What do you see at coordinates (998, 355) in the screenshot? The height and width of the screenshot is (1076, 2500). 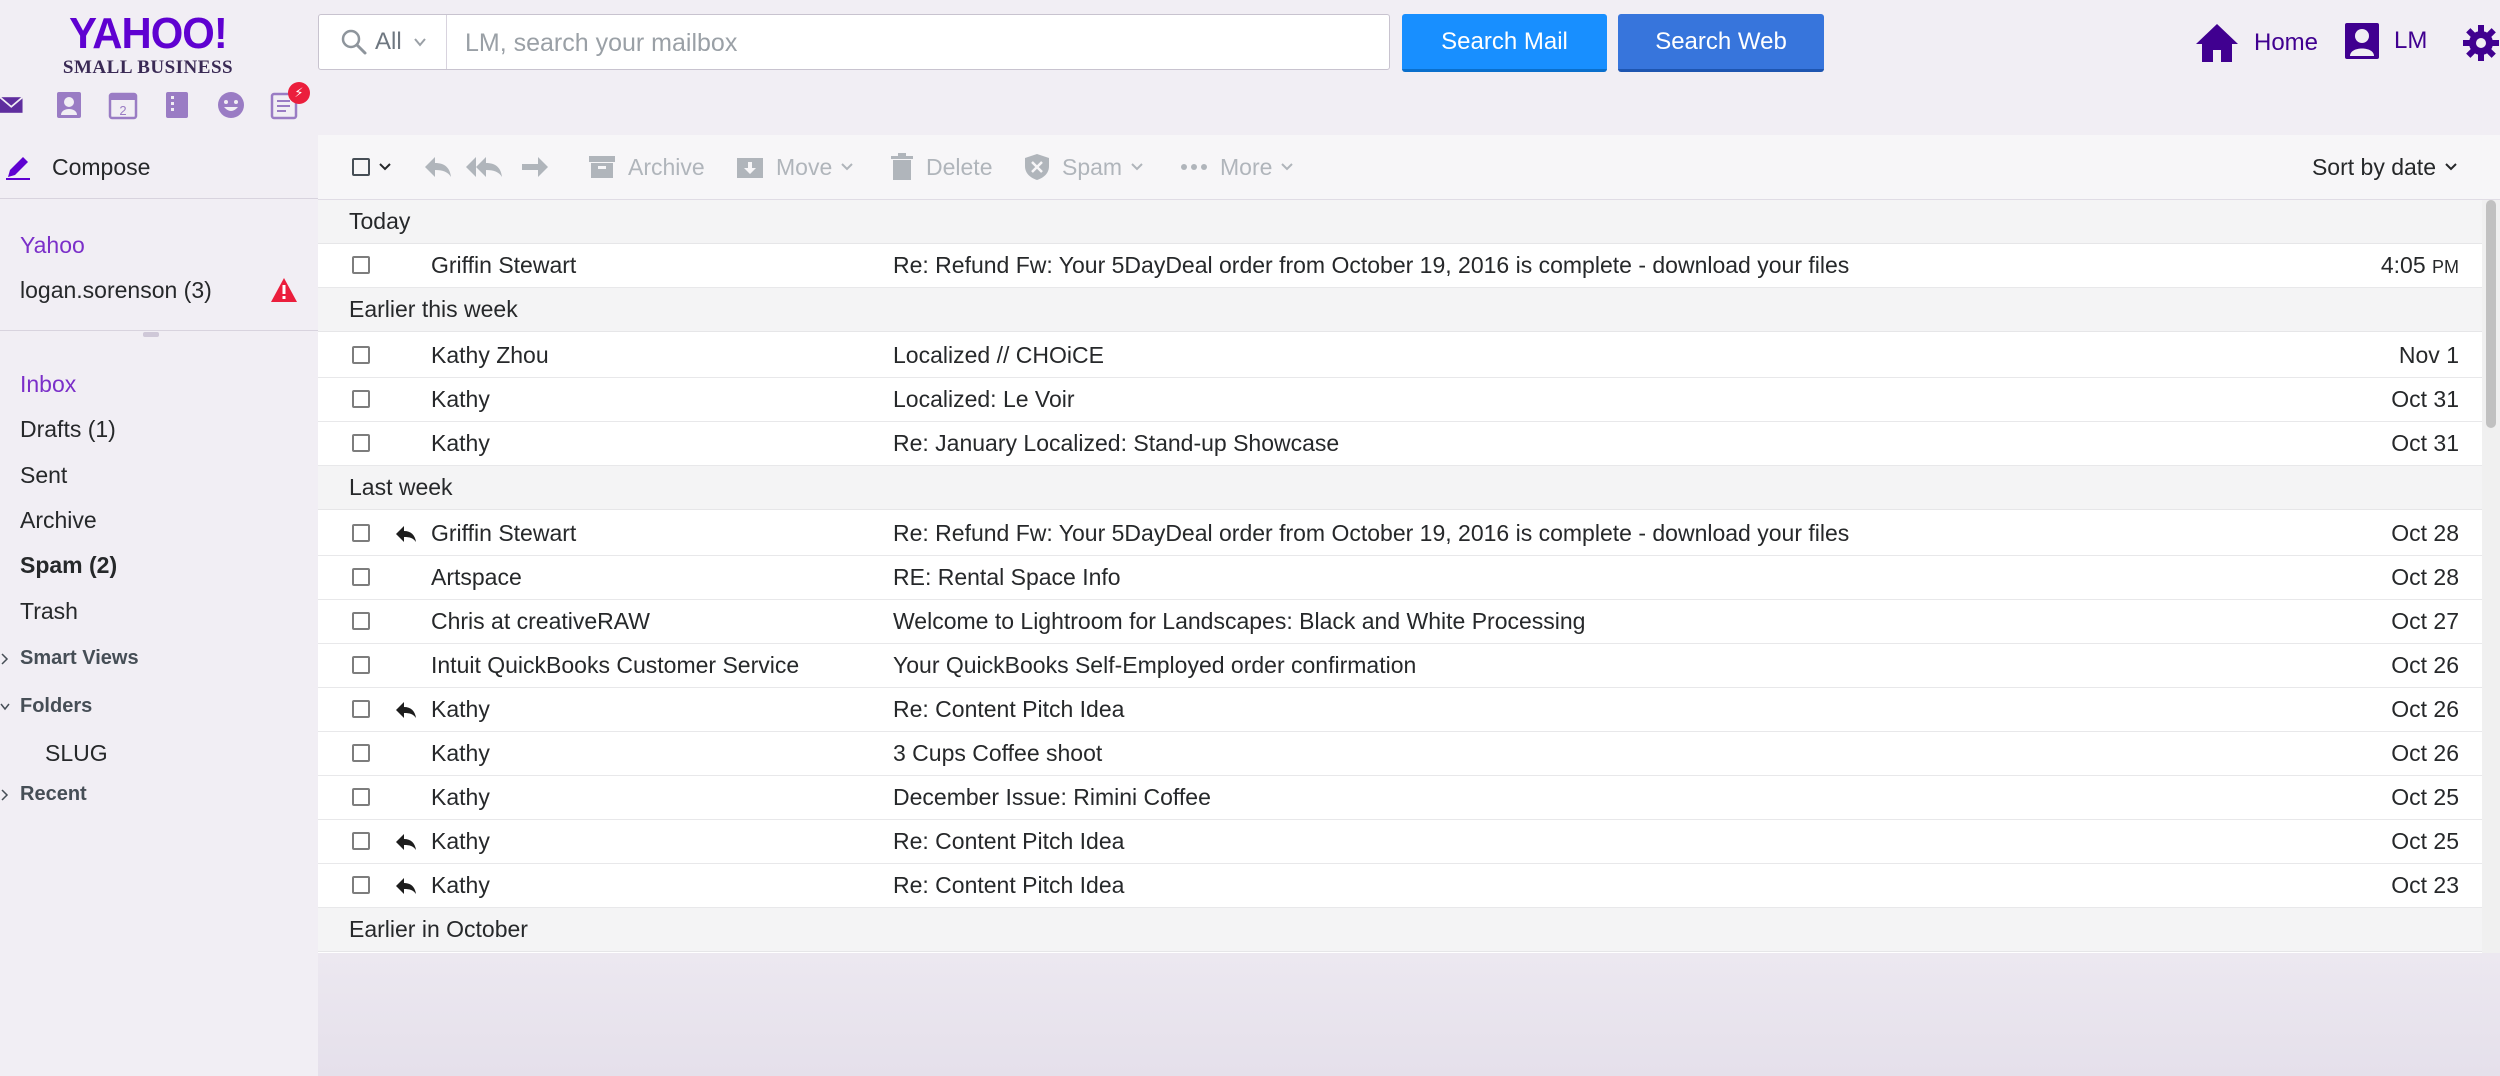 I see `subject: Localized // CHOiCE` at bounding box center [998, 355].